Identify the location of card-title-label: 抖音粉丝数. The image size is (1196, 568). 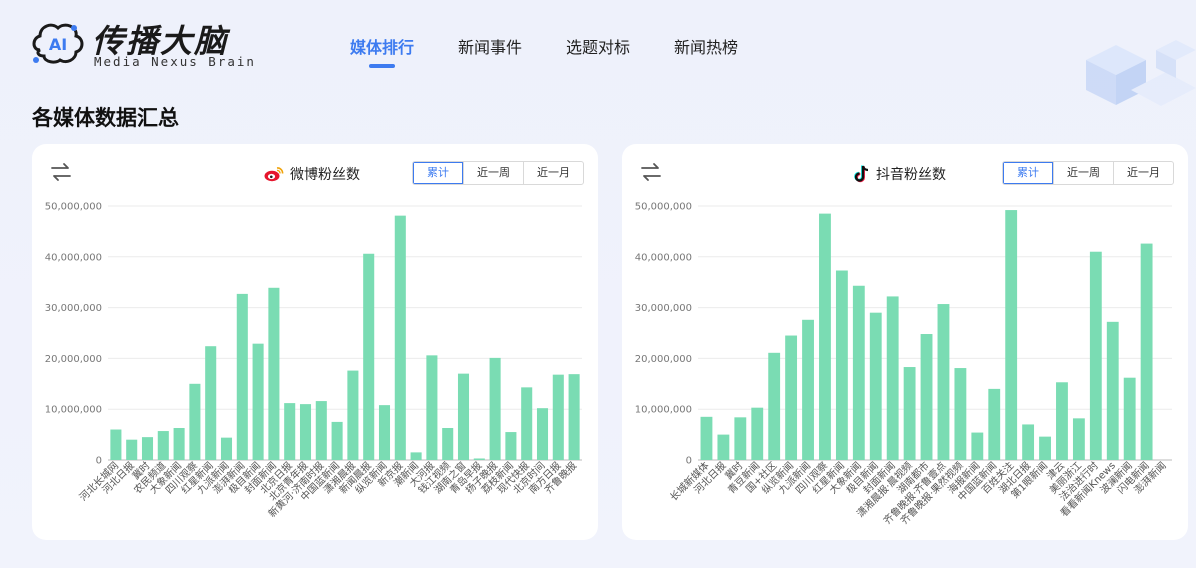
(911, 175).